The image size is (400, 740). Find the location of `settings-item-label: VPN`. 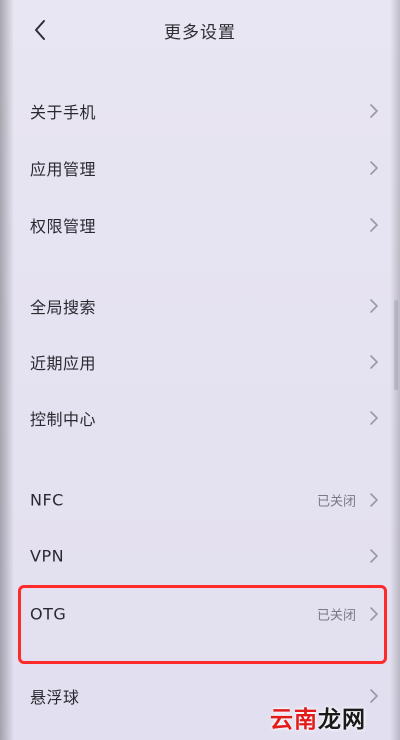

settings-item-label: VPN is located at coordinates (47, 556).